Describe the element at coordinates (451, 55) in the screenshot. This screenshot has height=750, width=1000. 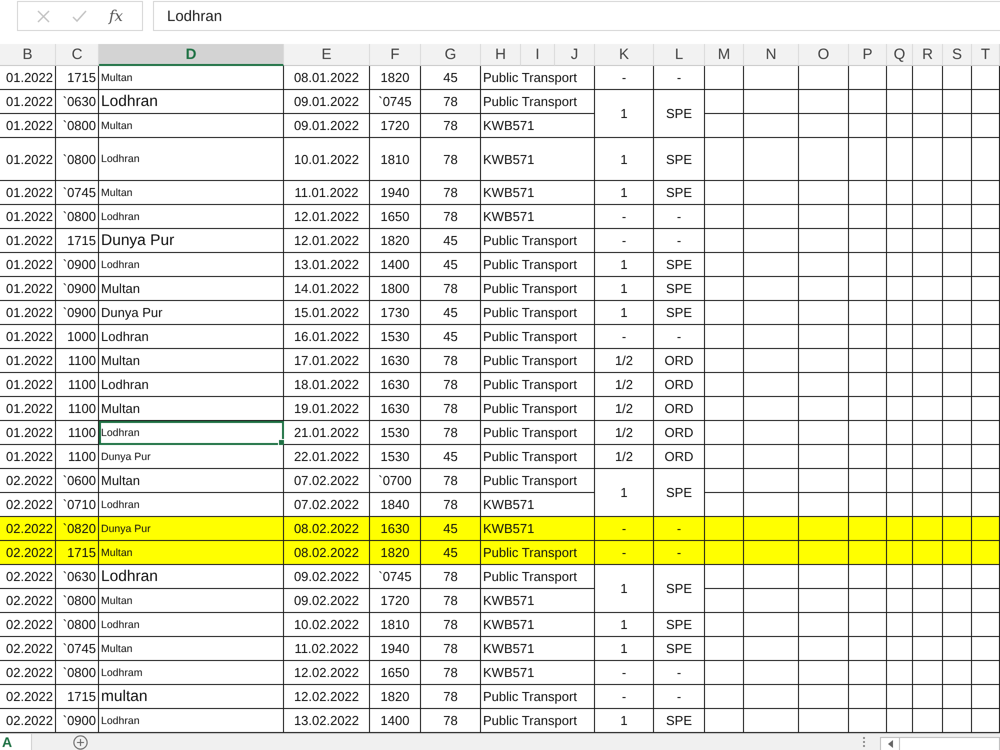
I see `column-header: G` at that location.